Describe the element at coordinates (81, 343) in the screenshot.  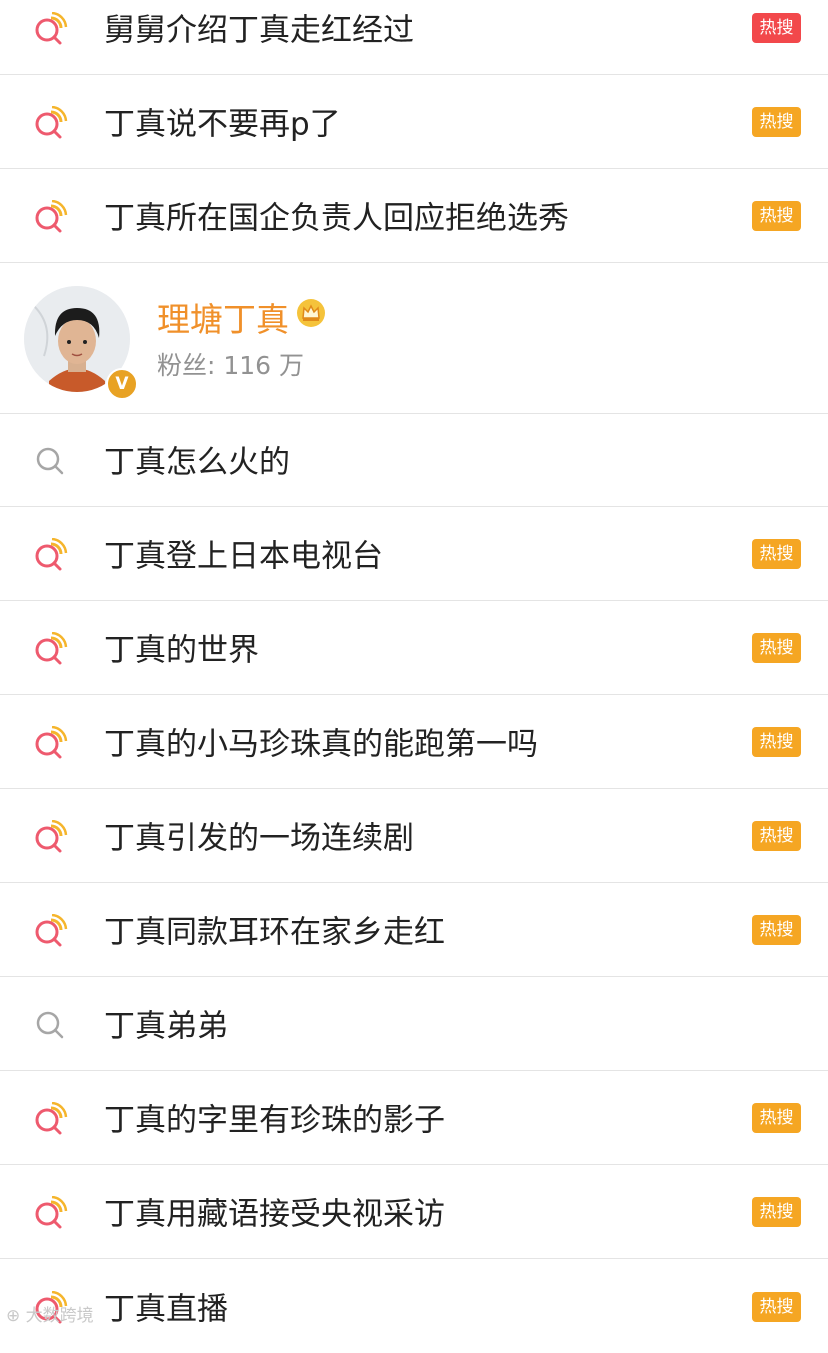
I see `avatar: V` at that location.